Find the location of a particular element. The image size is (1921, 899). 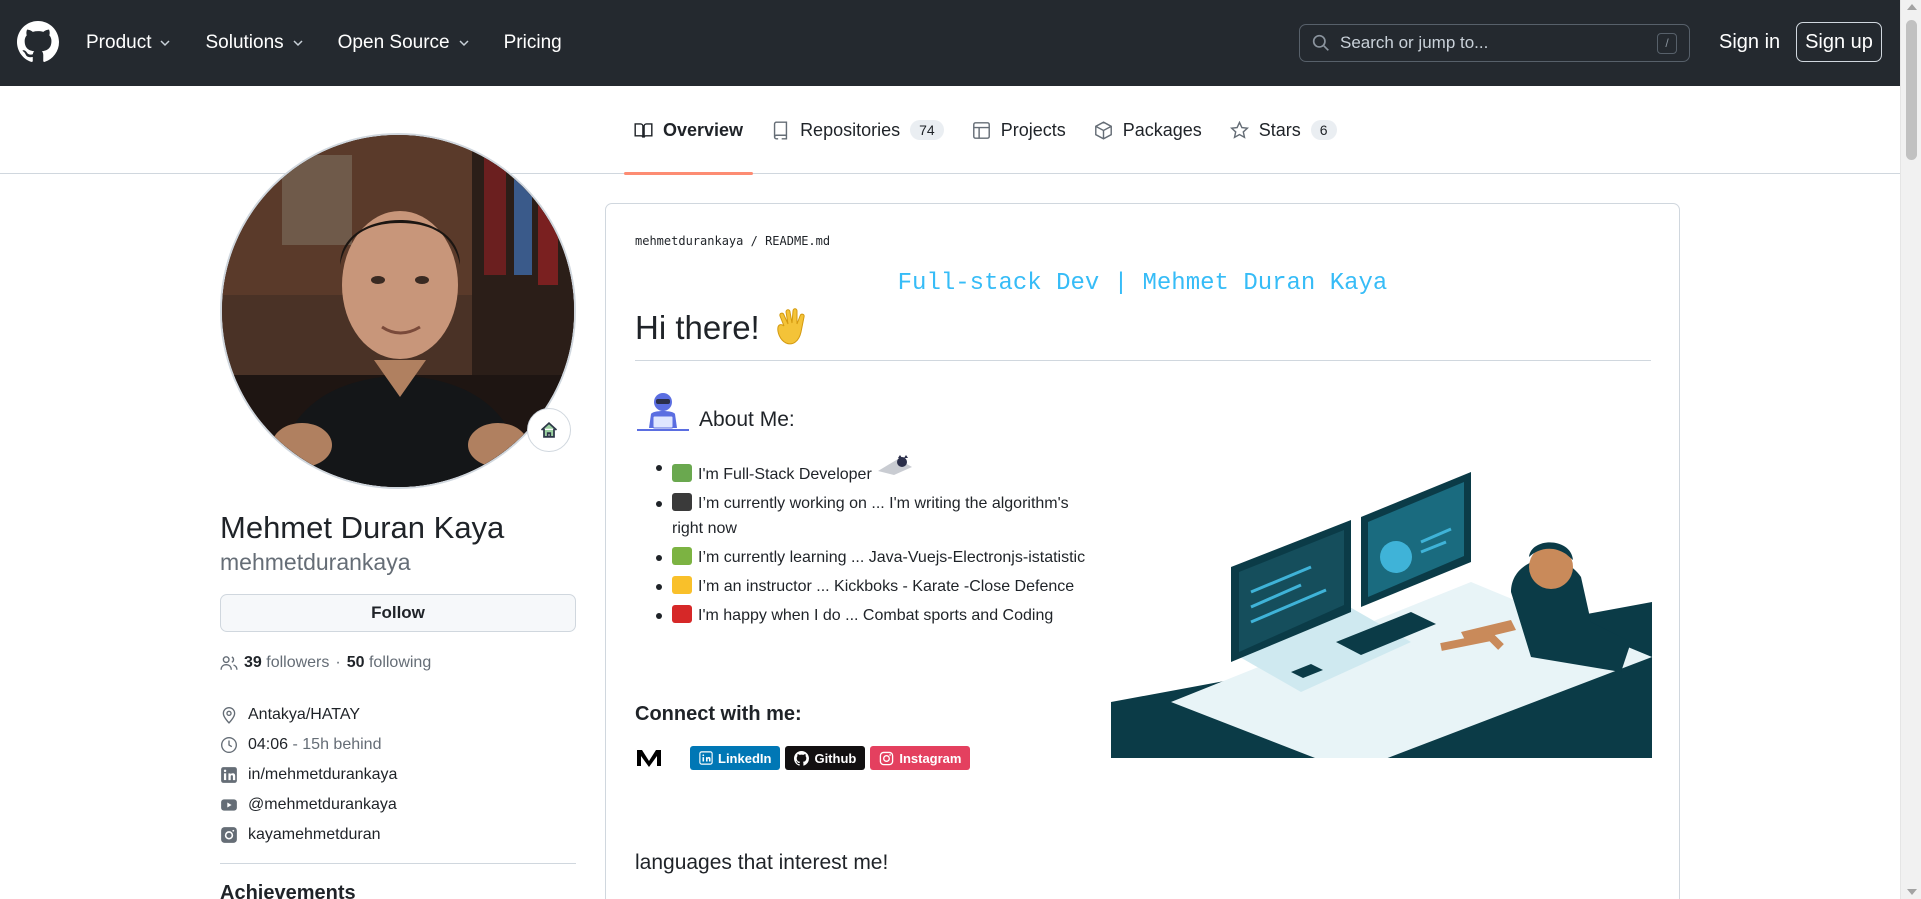

page-scrollbar is located at coordinates (1910, 449).